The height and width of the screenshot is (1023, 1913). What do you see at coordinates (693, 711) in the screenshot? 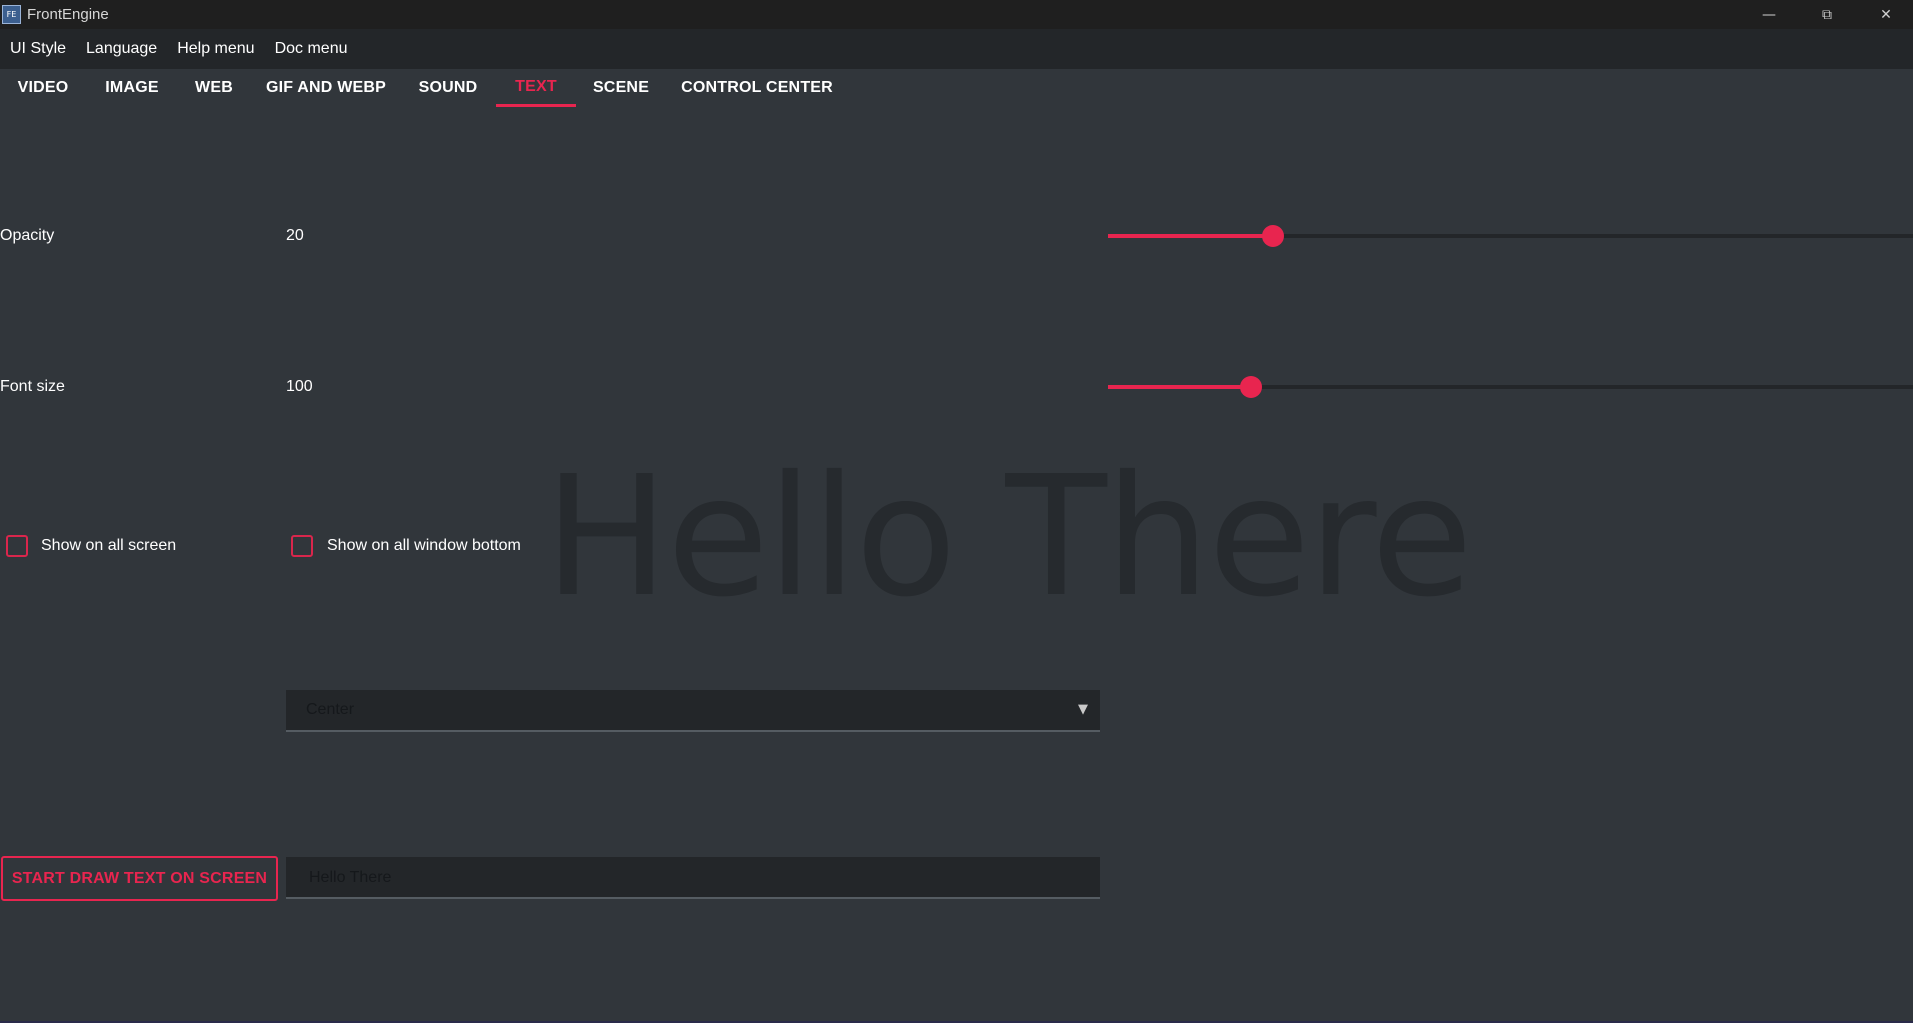
I see `position-select: Center ▼` at bounding box center [693, 711].